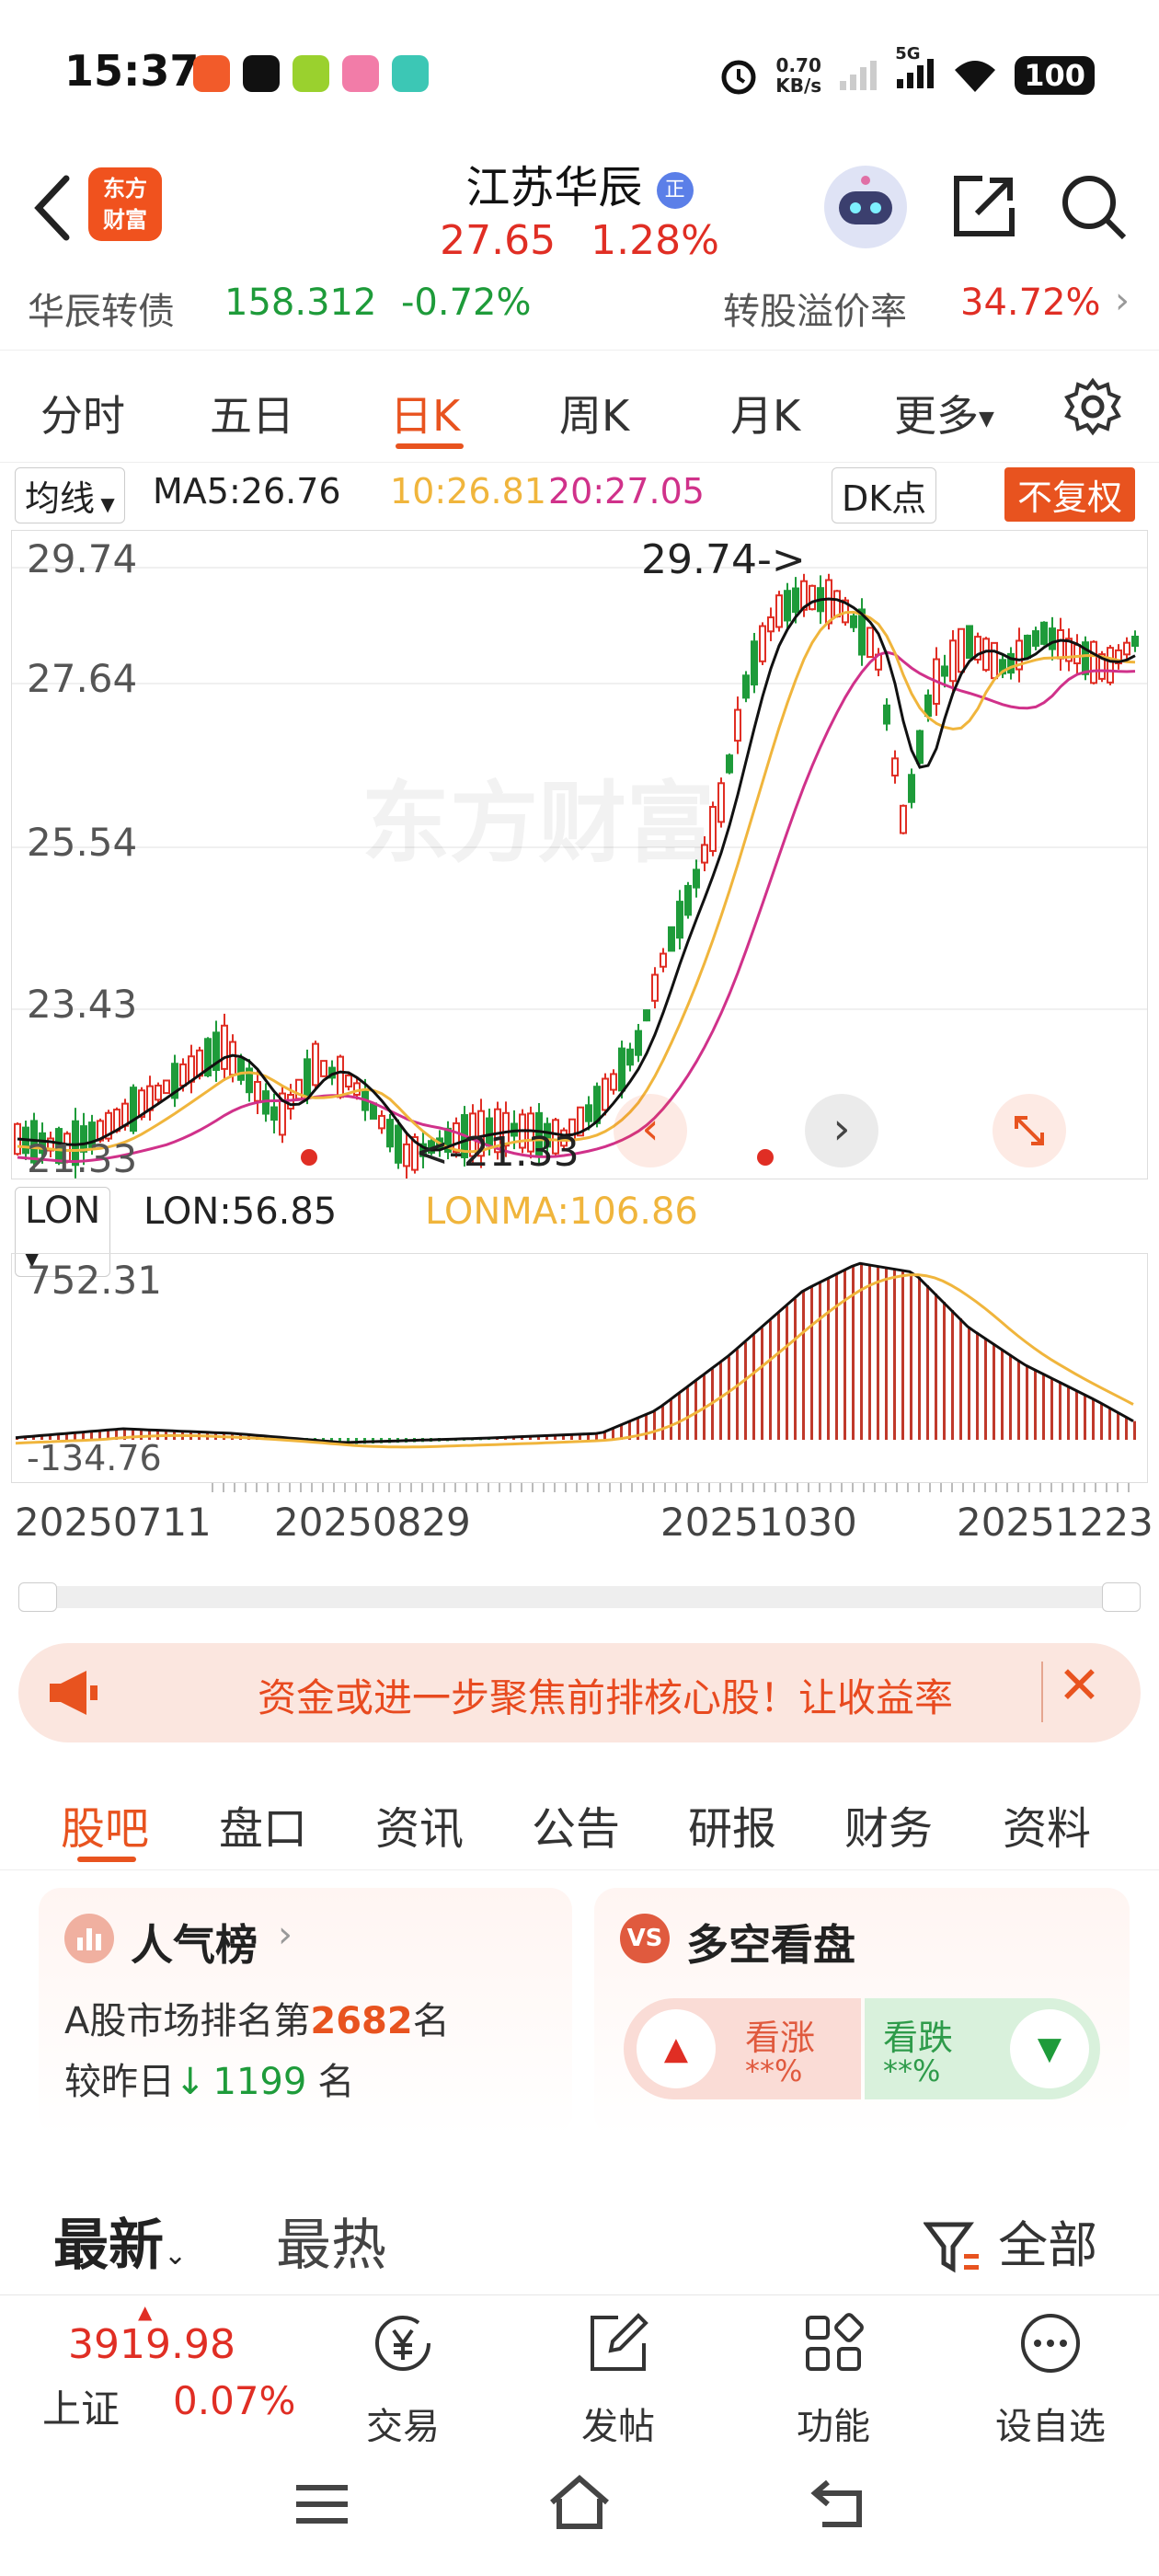 This screenshot has height=2576, width=1159. Describe the element at coordinates (263, 1824) in the screenshot. I see `tab-order-book: 盘口` at that location.